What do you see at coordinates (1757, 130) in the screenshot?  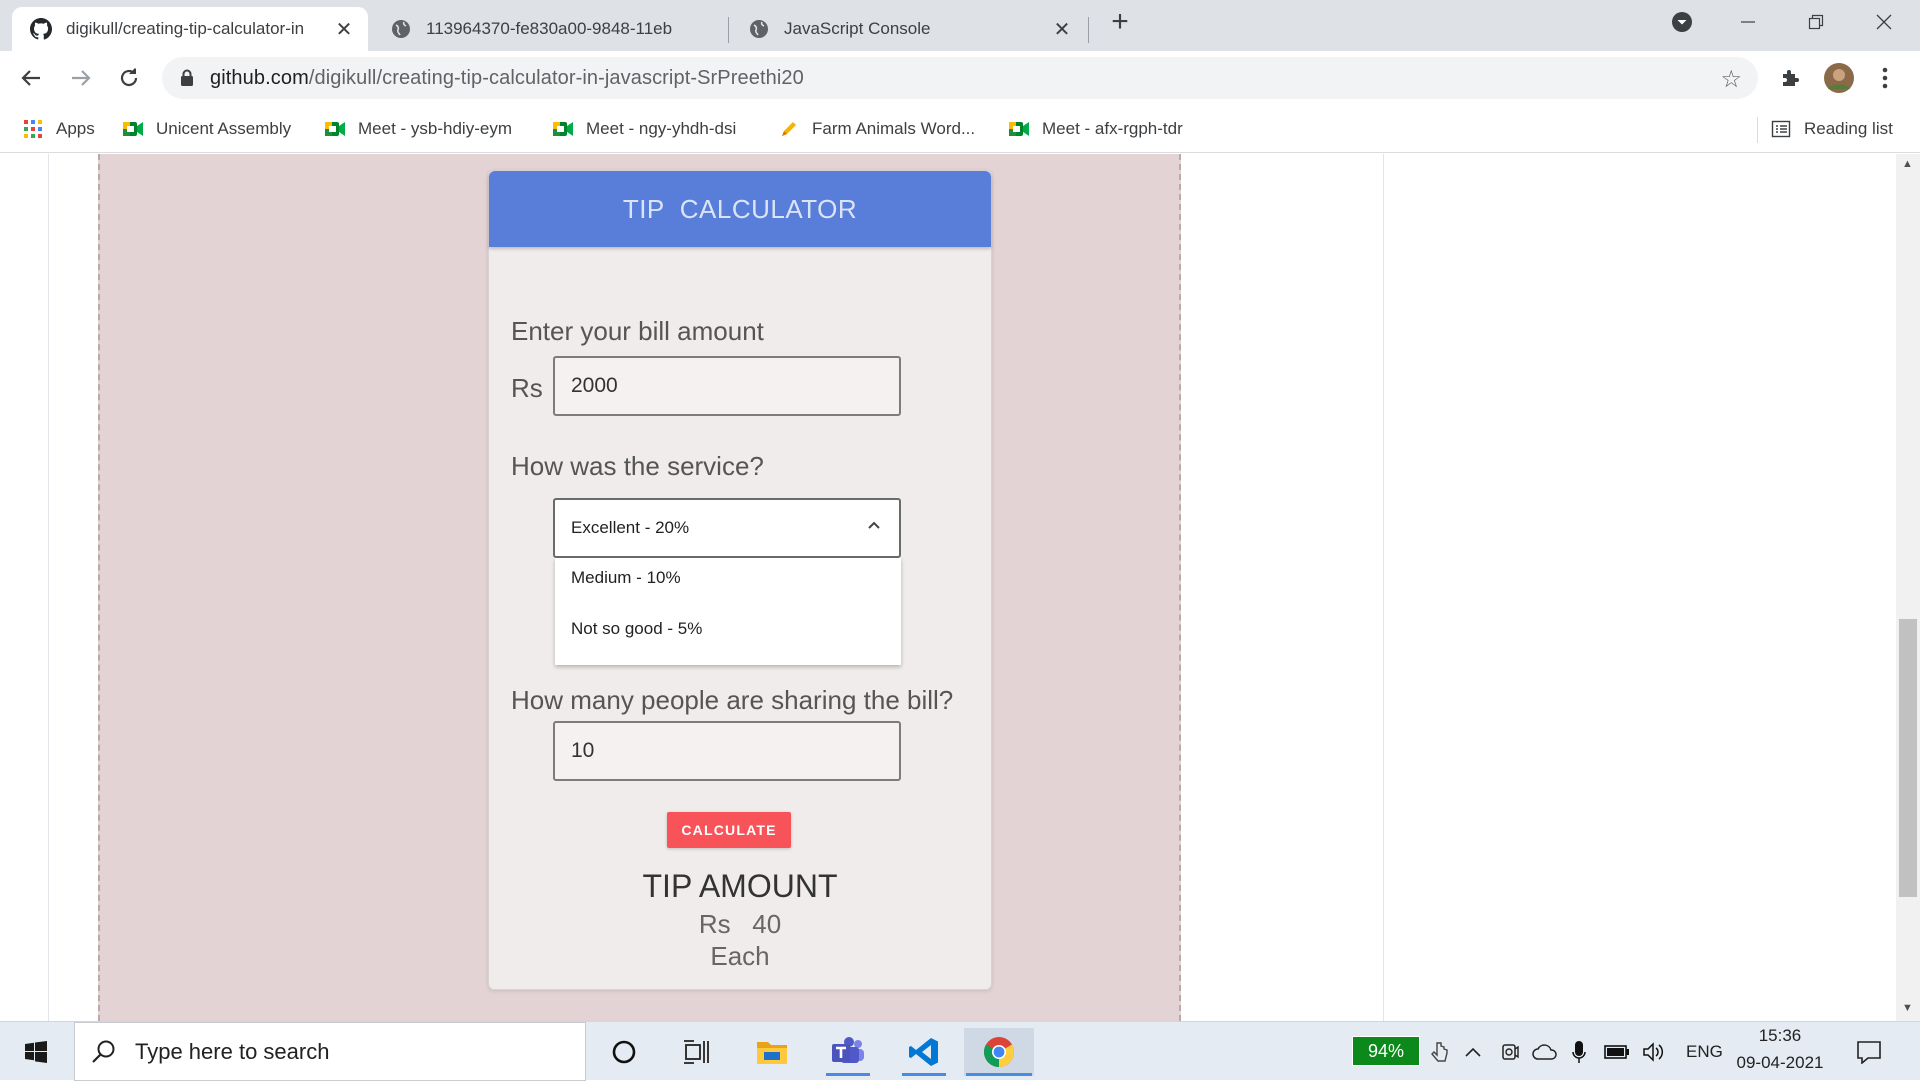 I see `bookmark-separator` at bounding box center [1757, 130].